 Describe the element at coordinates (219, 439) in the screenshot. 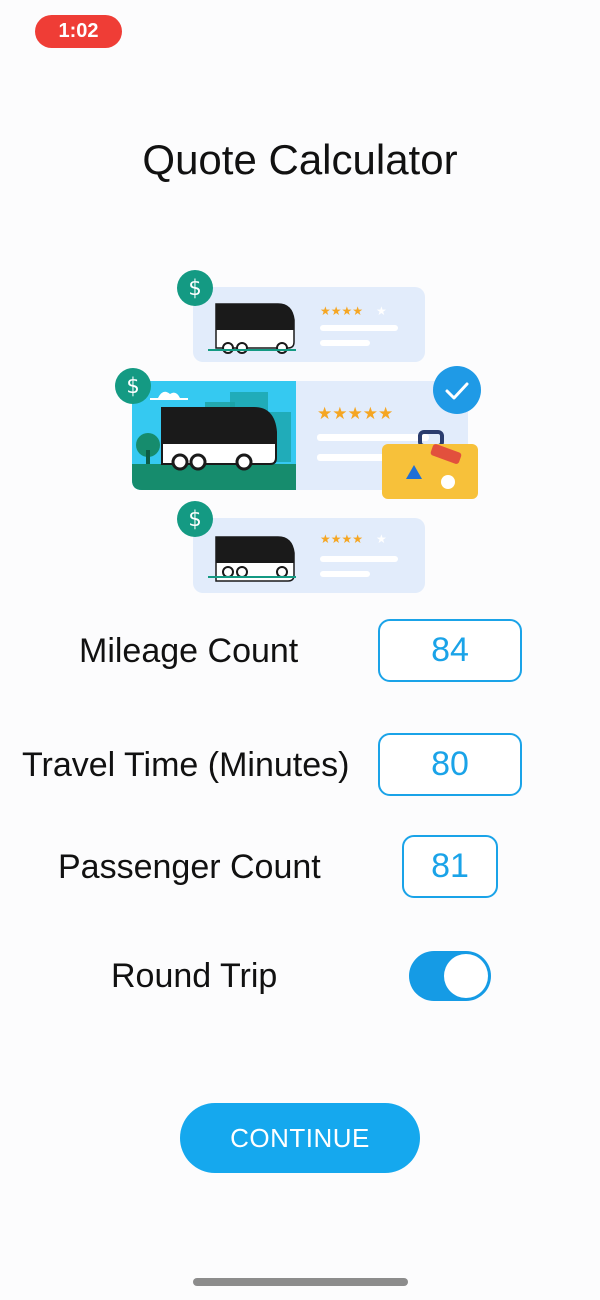

I see `middle-bus-icon` at that location.